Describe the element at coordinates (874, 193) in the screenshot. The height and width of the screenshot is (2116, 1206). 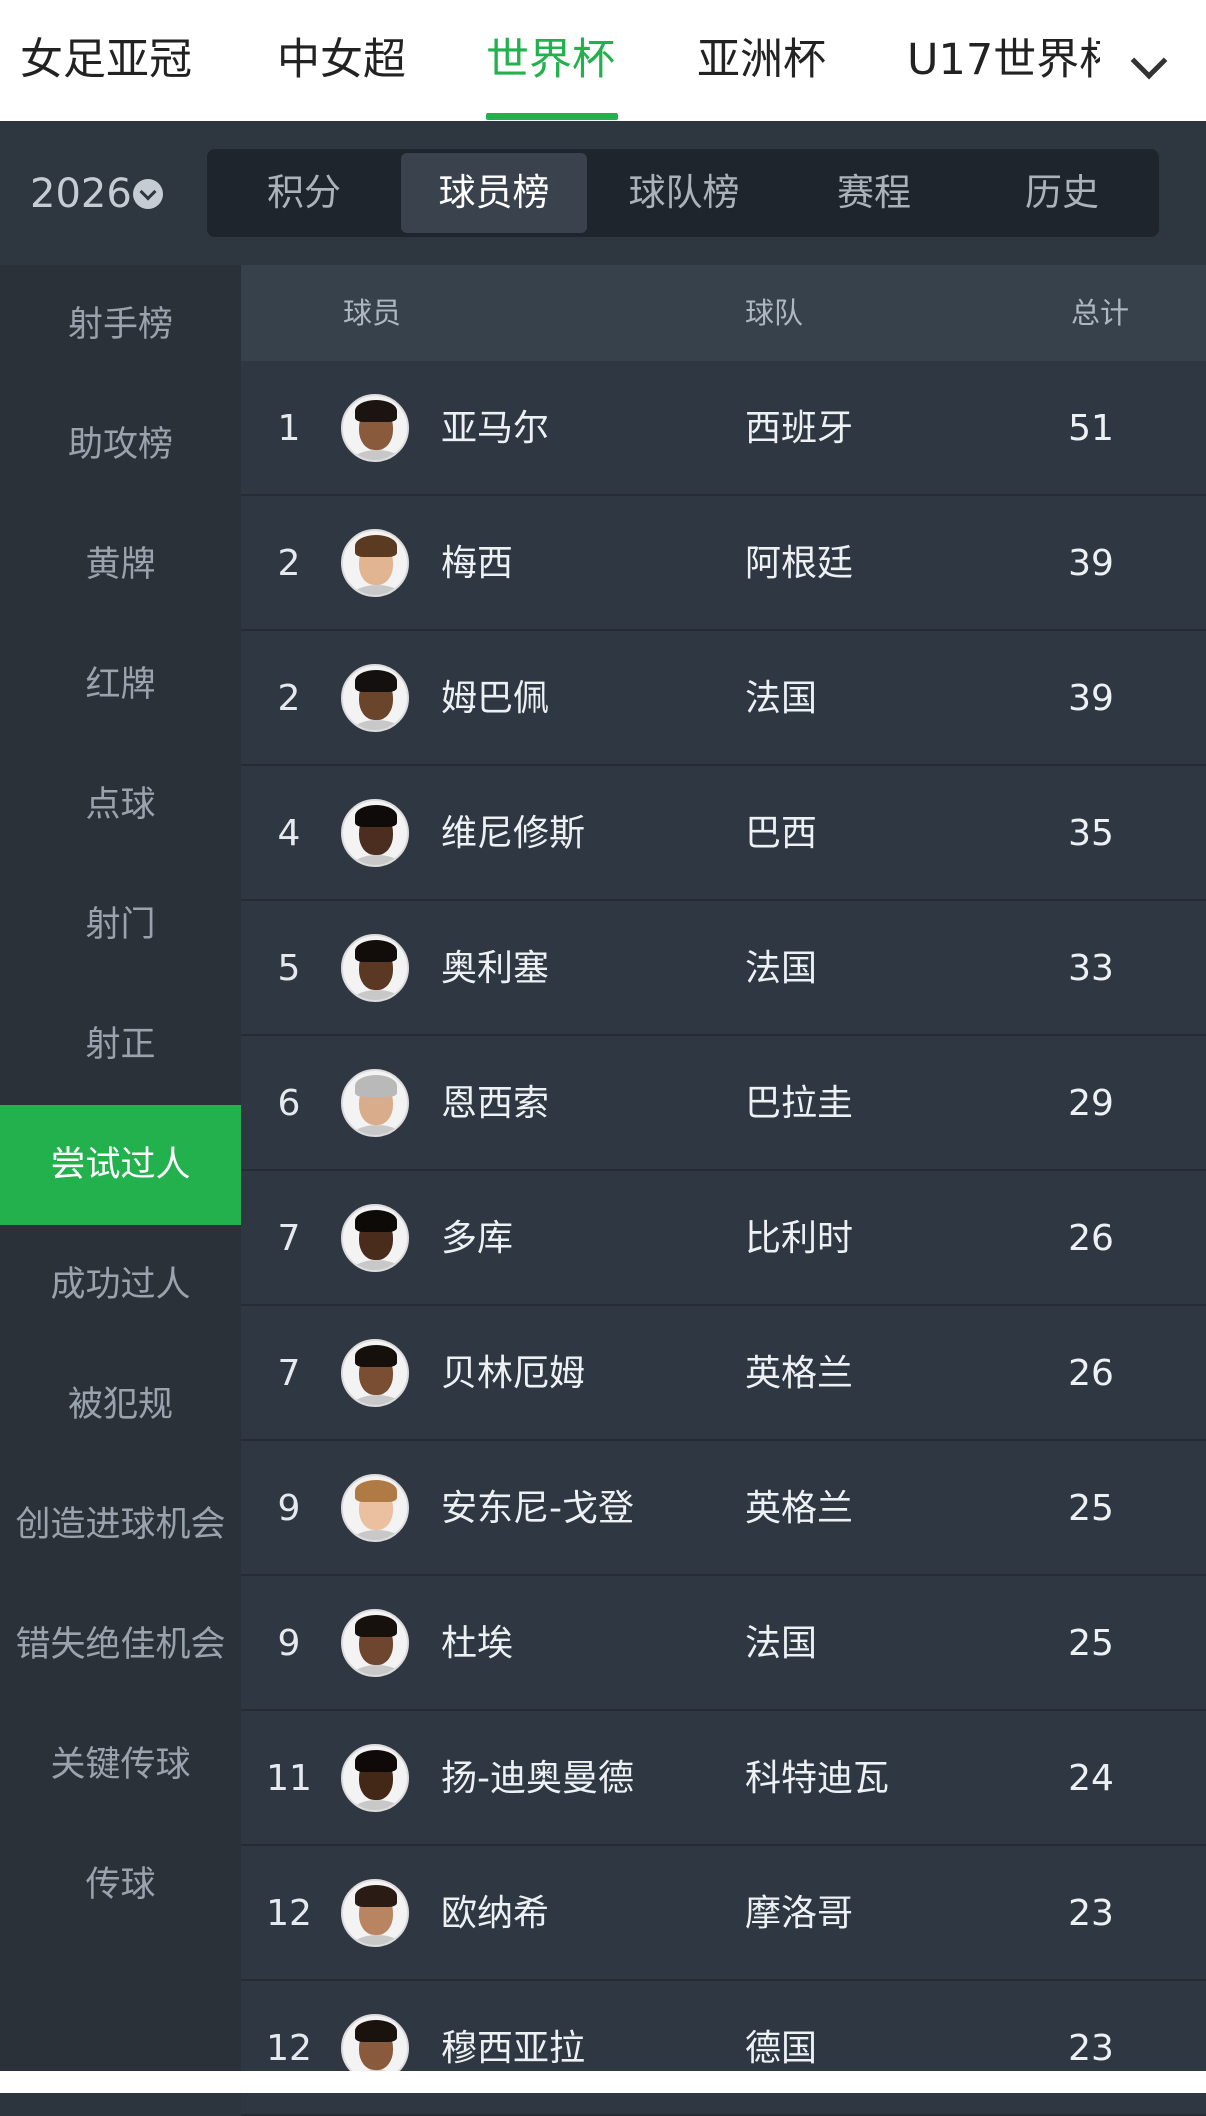
I see `segment-schedule: 赛程` at that location.